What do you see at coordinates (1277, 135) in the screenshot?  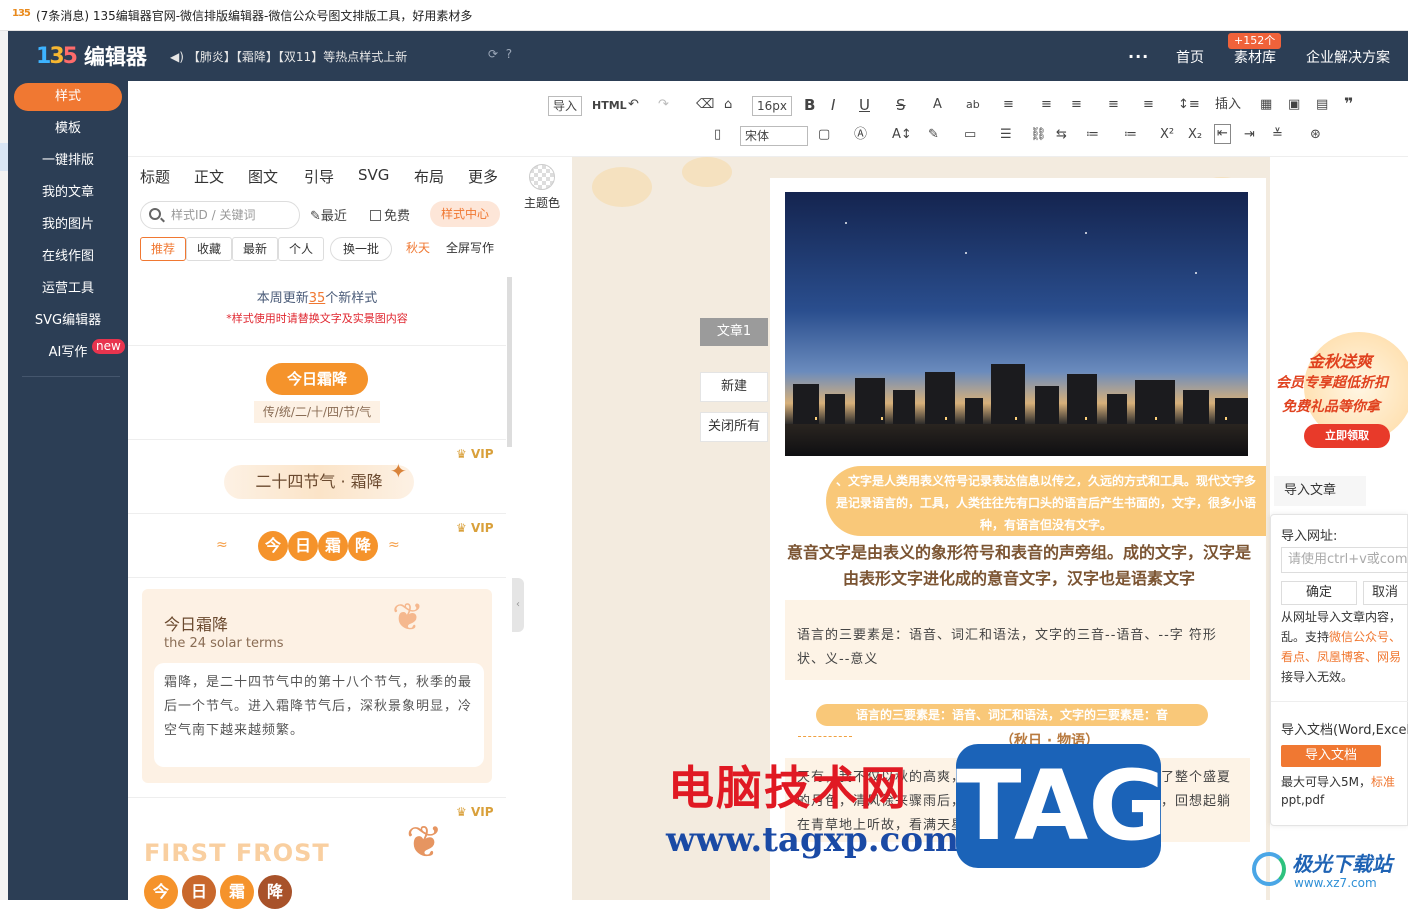 I see `spacing-icon: ≚` at bounding box center [1277, 135].